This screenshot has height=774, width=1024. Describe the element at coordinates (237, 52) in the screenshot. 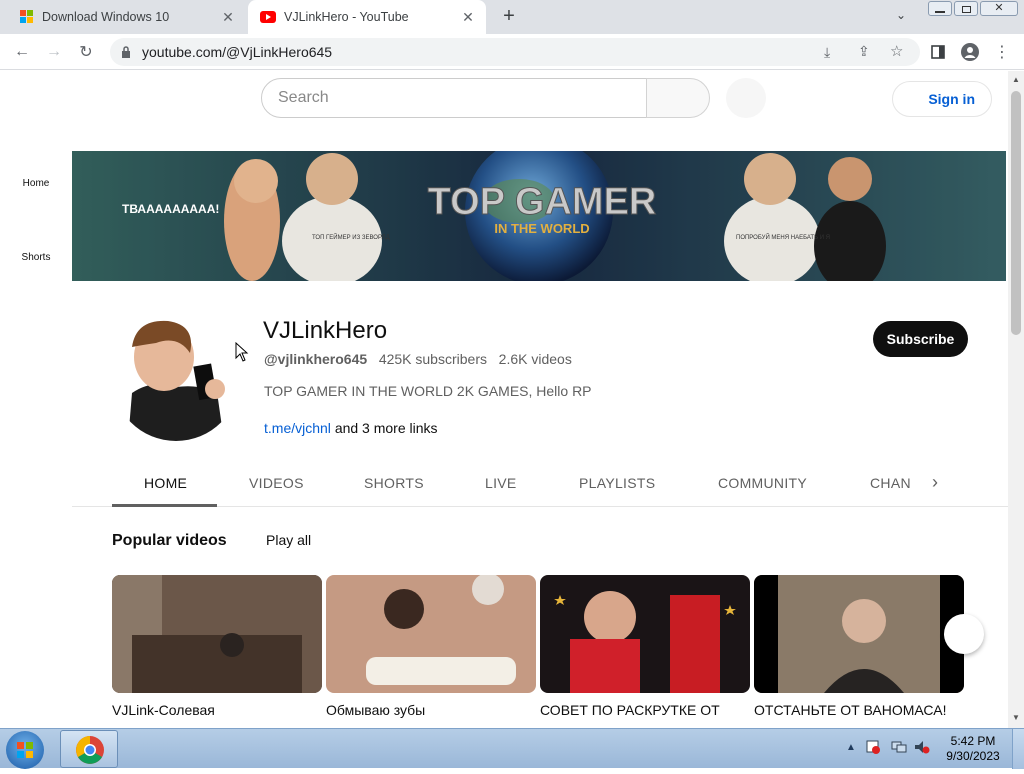

I see `url-text: youtube.com/@VjLinkHero645` at that location.